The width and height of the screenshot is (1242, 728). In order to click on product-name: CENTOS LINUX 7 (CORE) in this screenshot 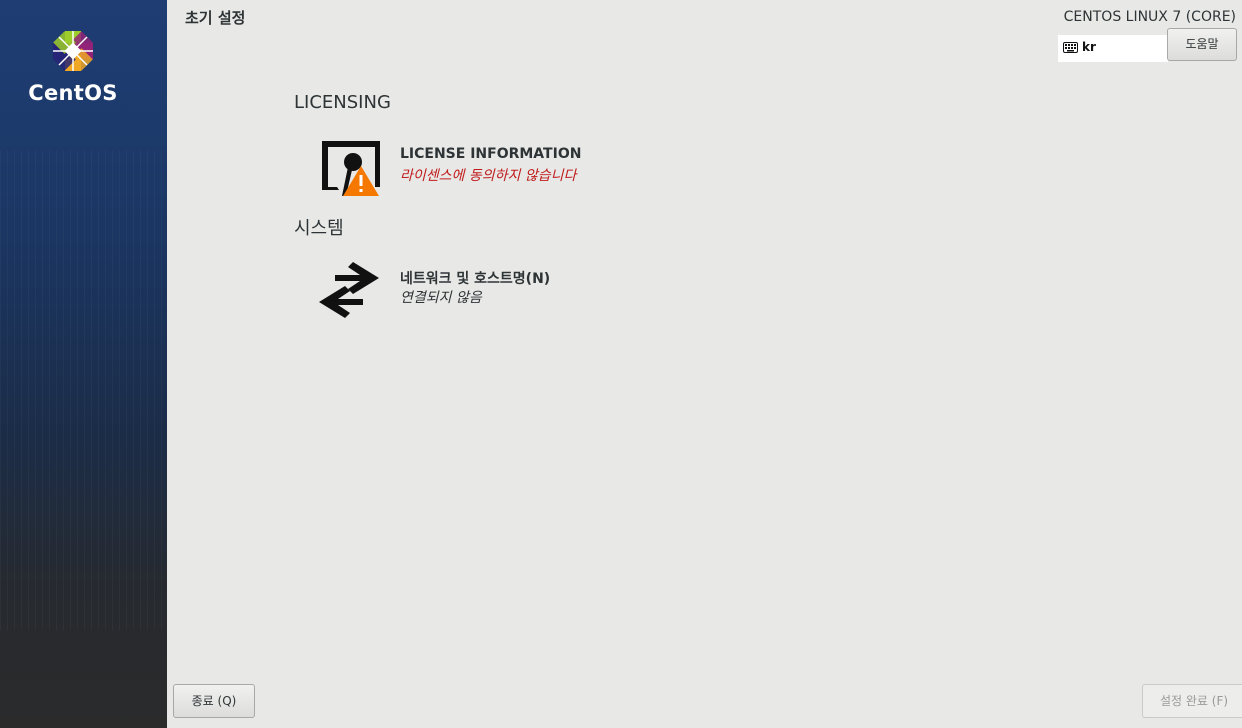, I will do `click(1149, 17)`.